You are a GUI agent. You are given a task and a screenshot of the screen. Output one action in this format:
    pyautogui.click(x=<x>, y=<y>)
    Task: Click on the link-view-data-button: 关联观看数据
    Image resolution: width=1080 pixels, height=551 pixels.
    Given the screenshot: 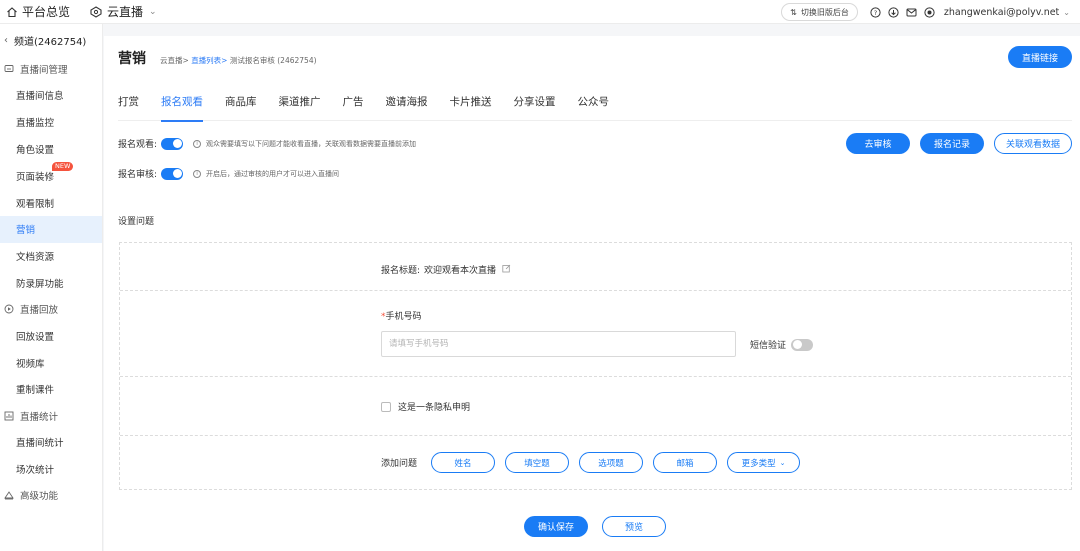 What is the action you would take?
    pyautogui.click(x=1033, y=143)
    